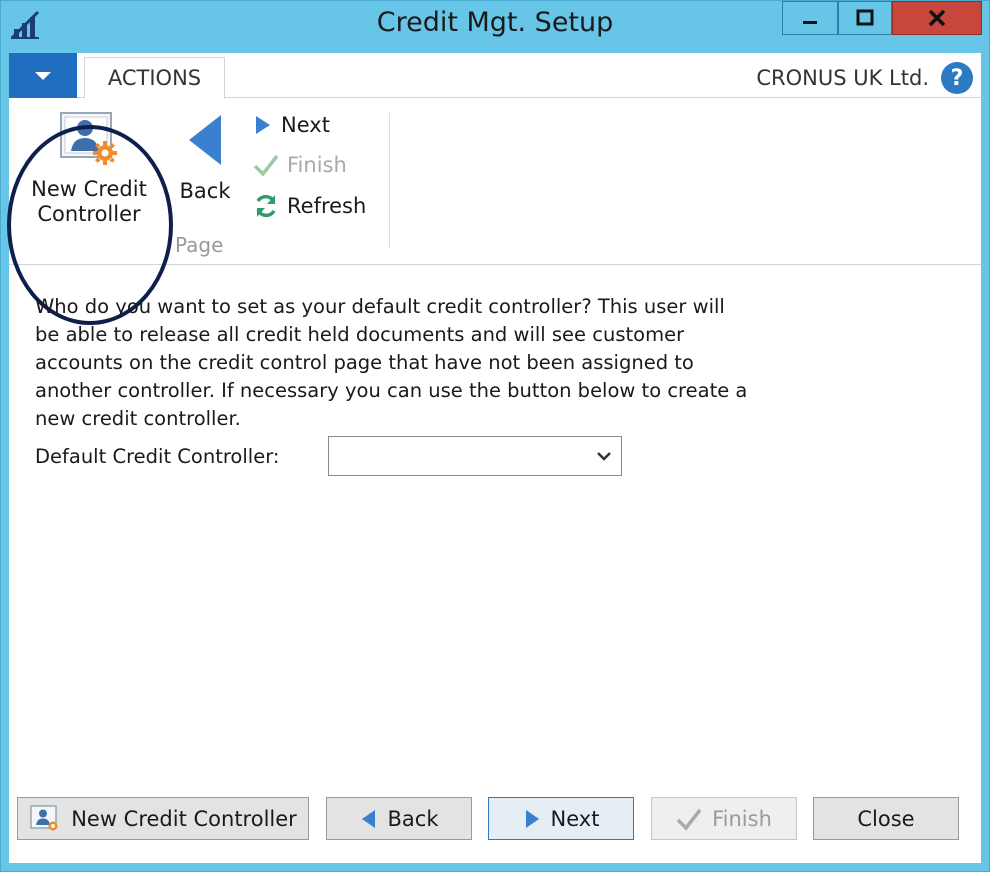 Image resolution: width=993 pixels, height=876 pixels. I want to click on title-bar: Credit Mgt. Setup, so click(495, 27).